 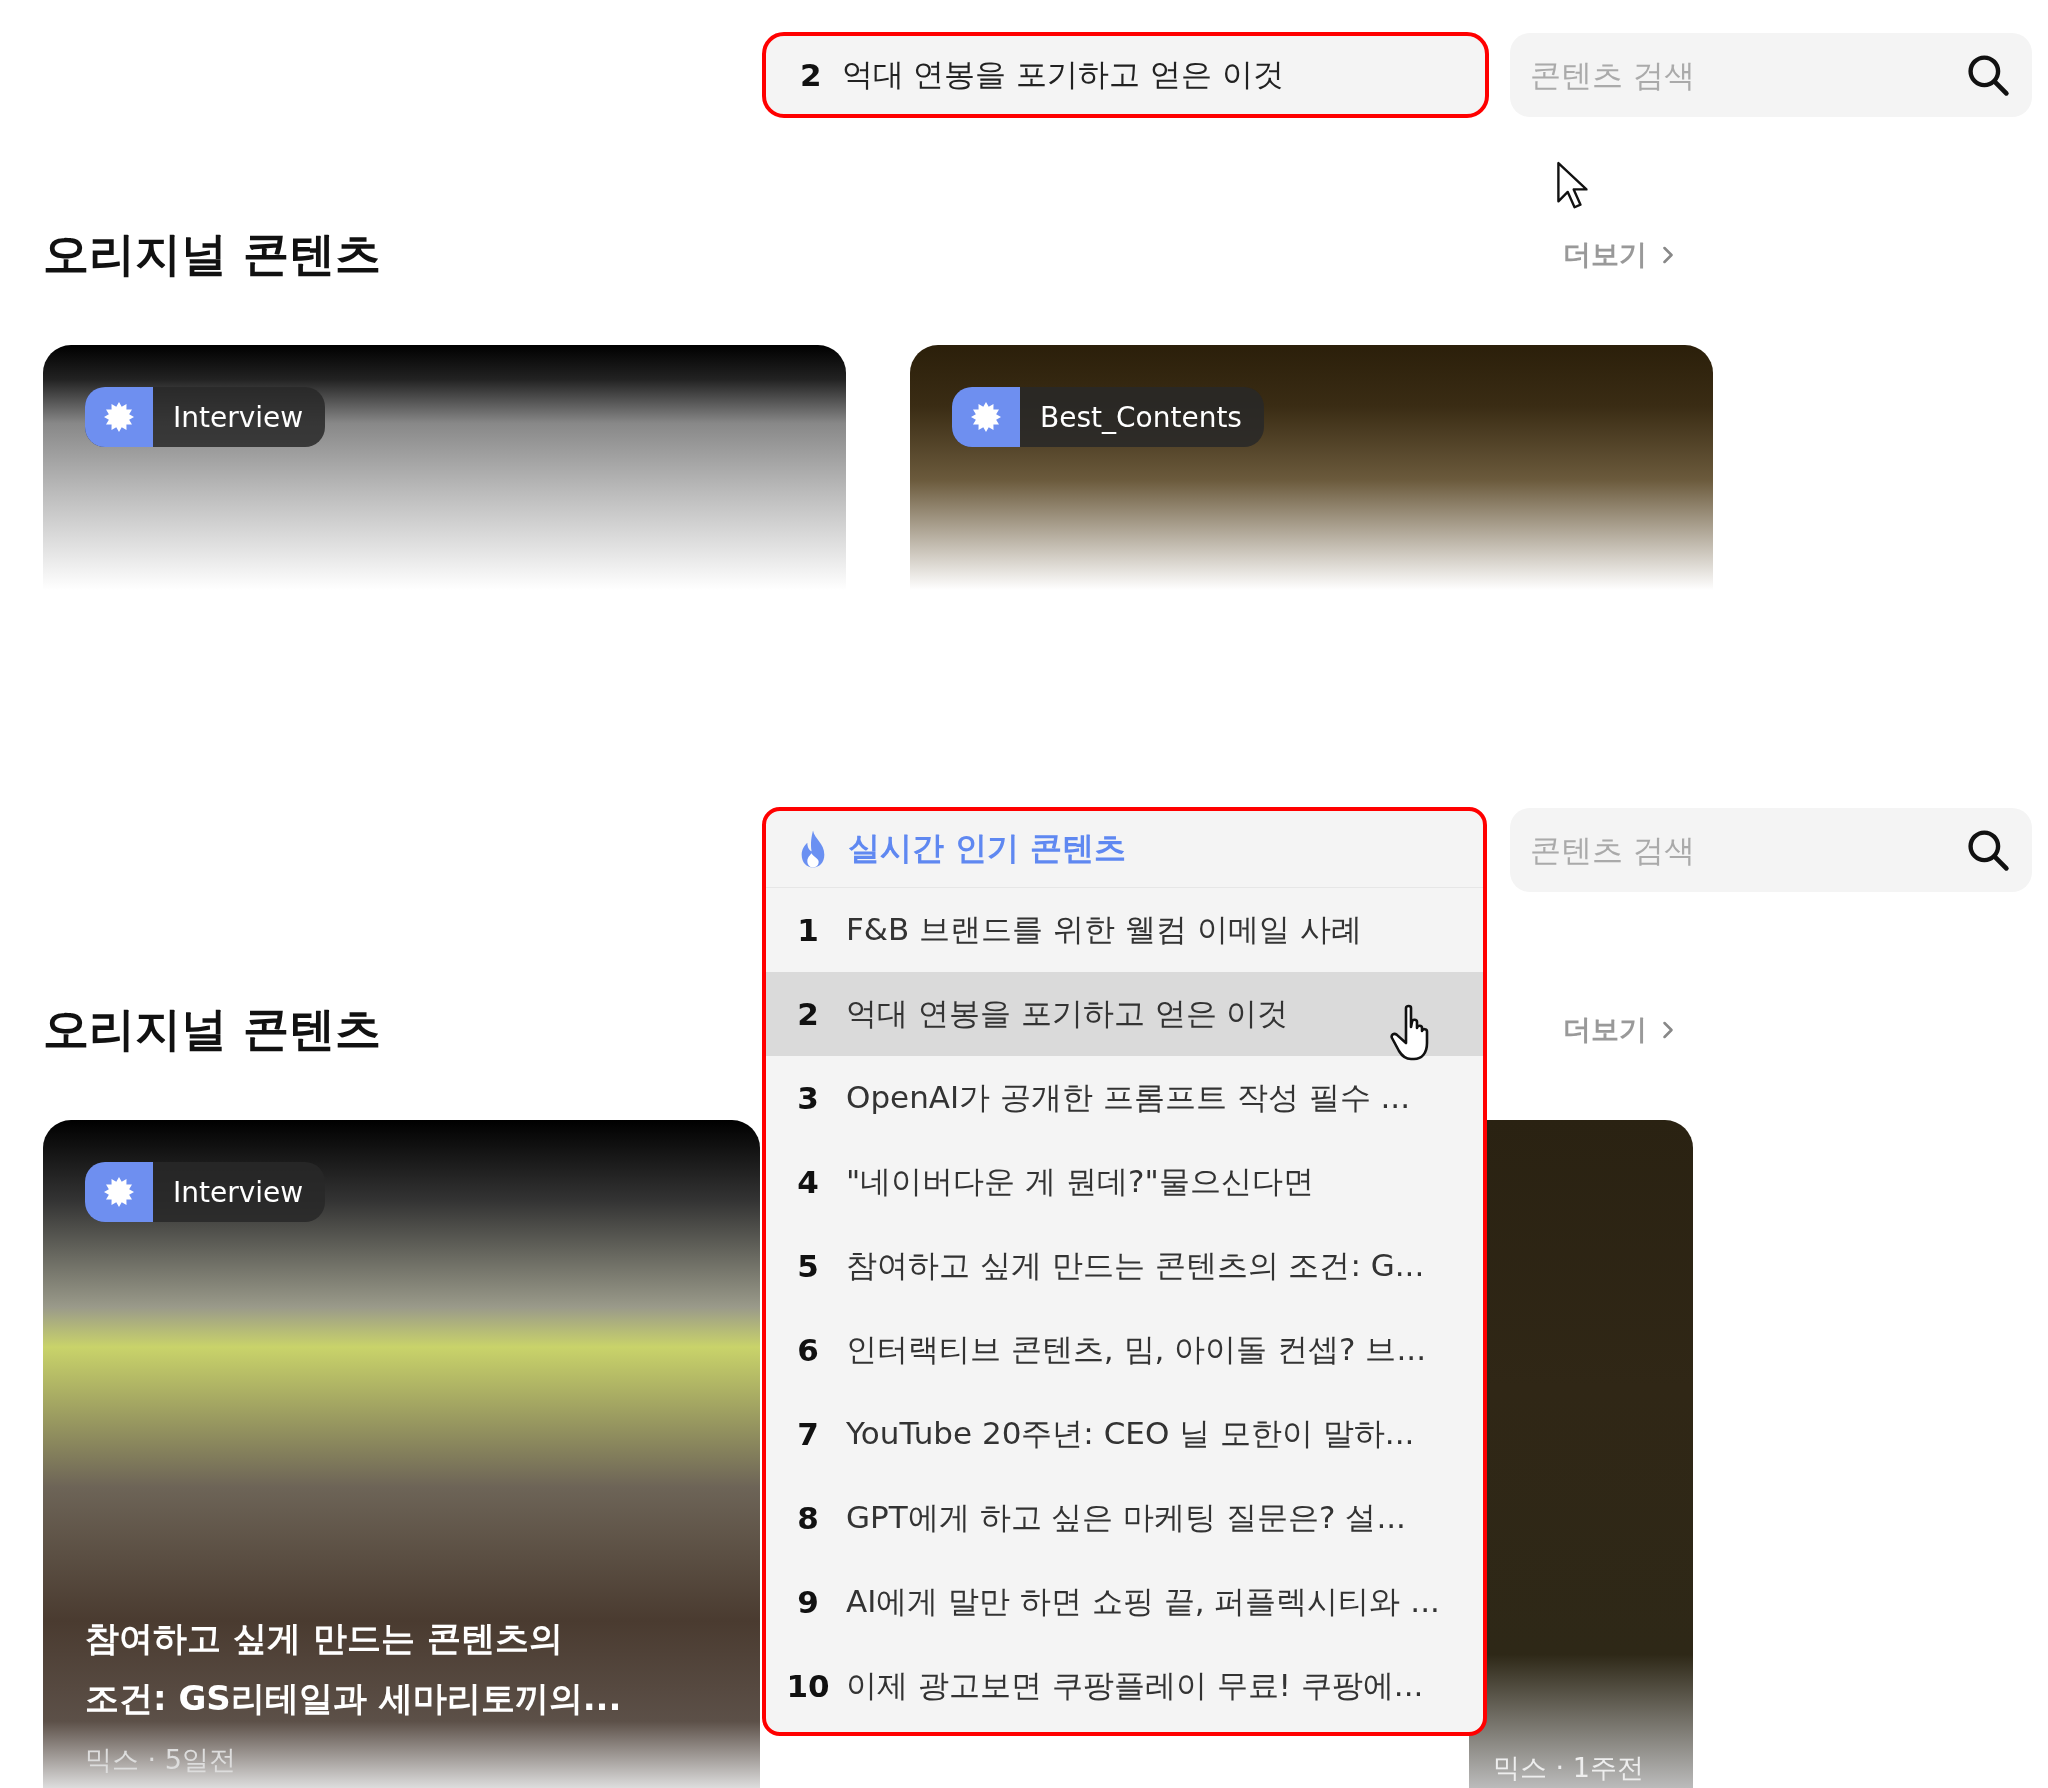 What do you see at coordinates (1141, 417) in the screenshot?
I see `tag-label: Best_Contents` at bounding box center [1141, 417].